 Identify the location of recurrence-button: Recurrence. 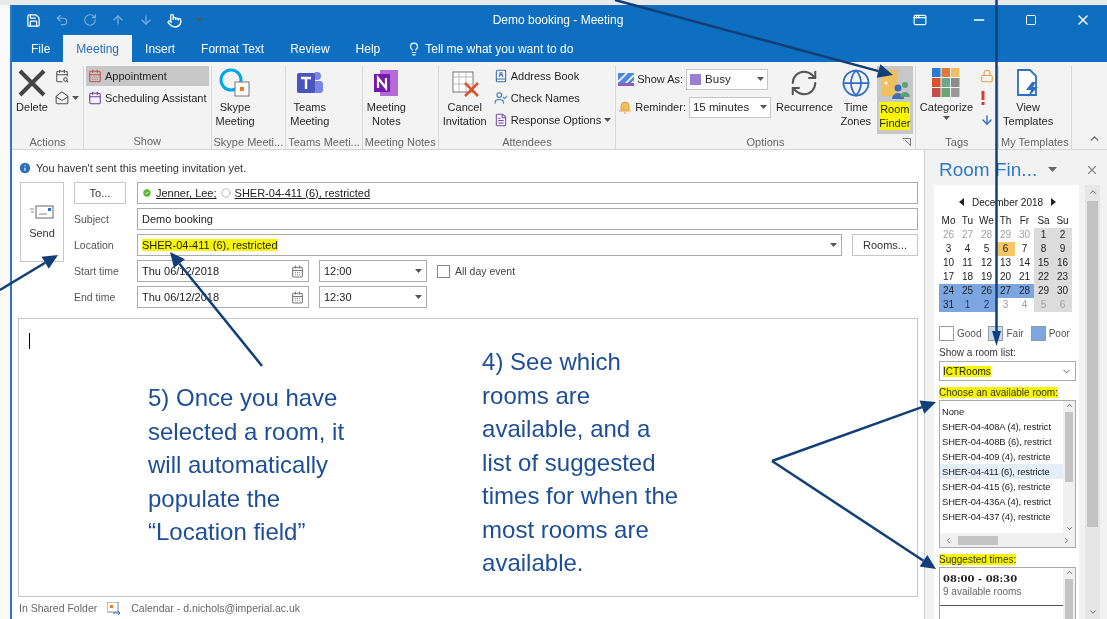
(804, 100).